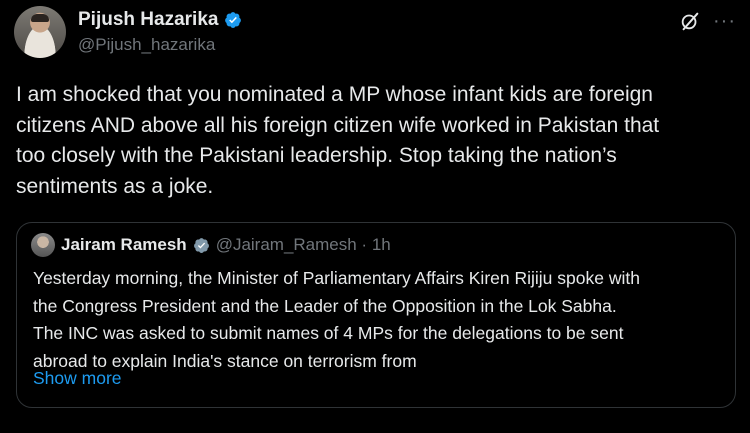 This screenshot has height=433, width=750. What do you see at coordinates (40, 32) in the screenshot?
I see `author-avatar` at bounding box center [40, 32].